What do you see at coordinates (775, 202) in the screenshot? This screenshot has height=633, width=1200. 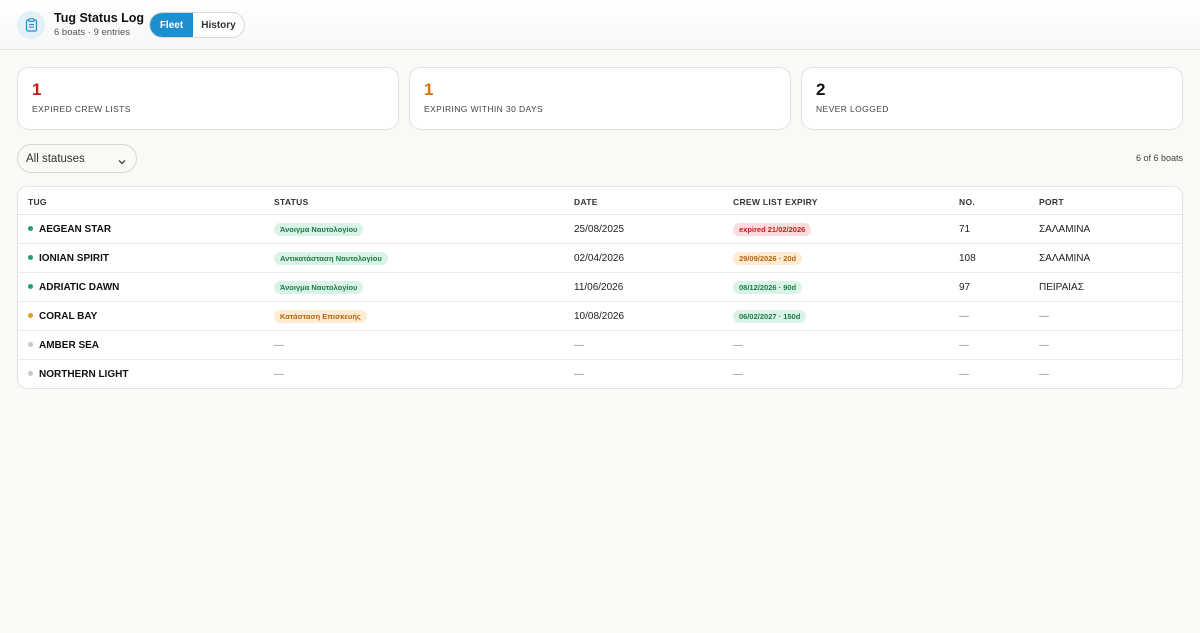 I see `column-header-crew-list-expiry: CREW LIST EXPIRY` at bounding box center [775, 202].